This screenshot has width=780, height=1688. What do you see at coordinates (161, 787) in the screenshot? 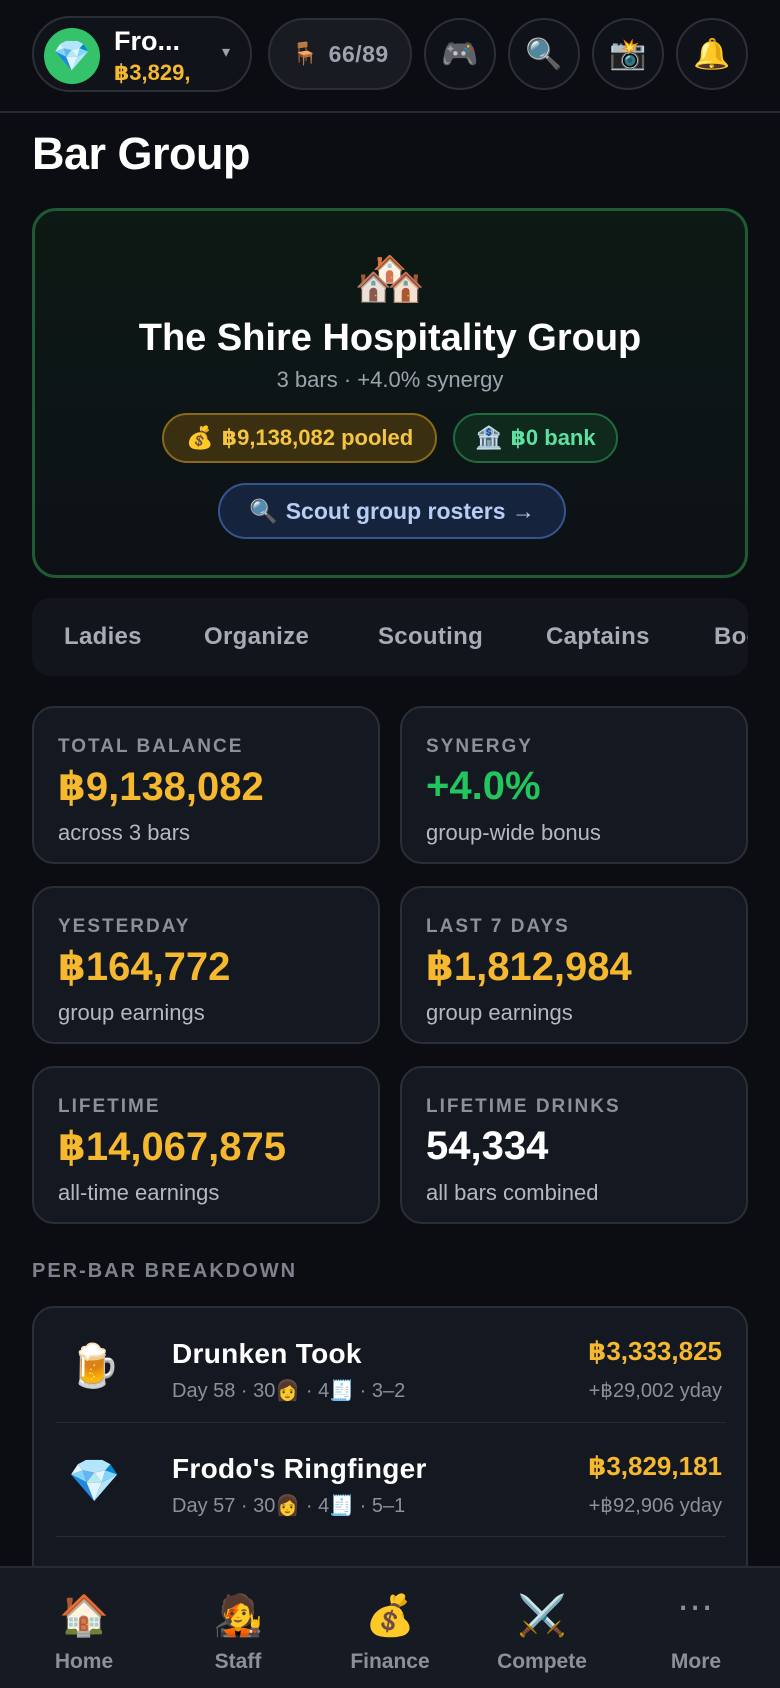
I see `stat-value: ฿9,138,082` at bounding box center [161, 787].